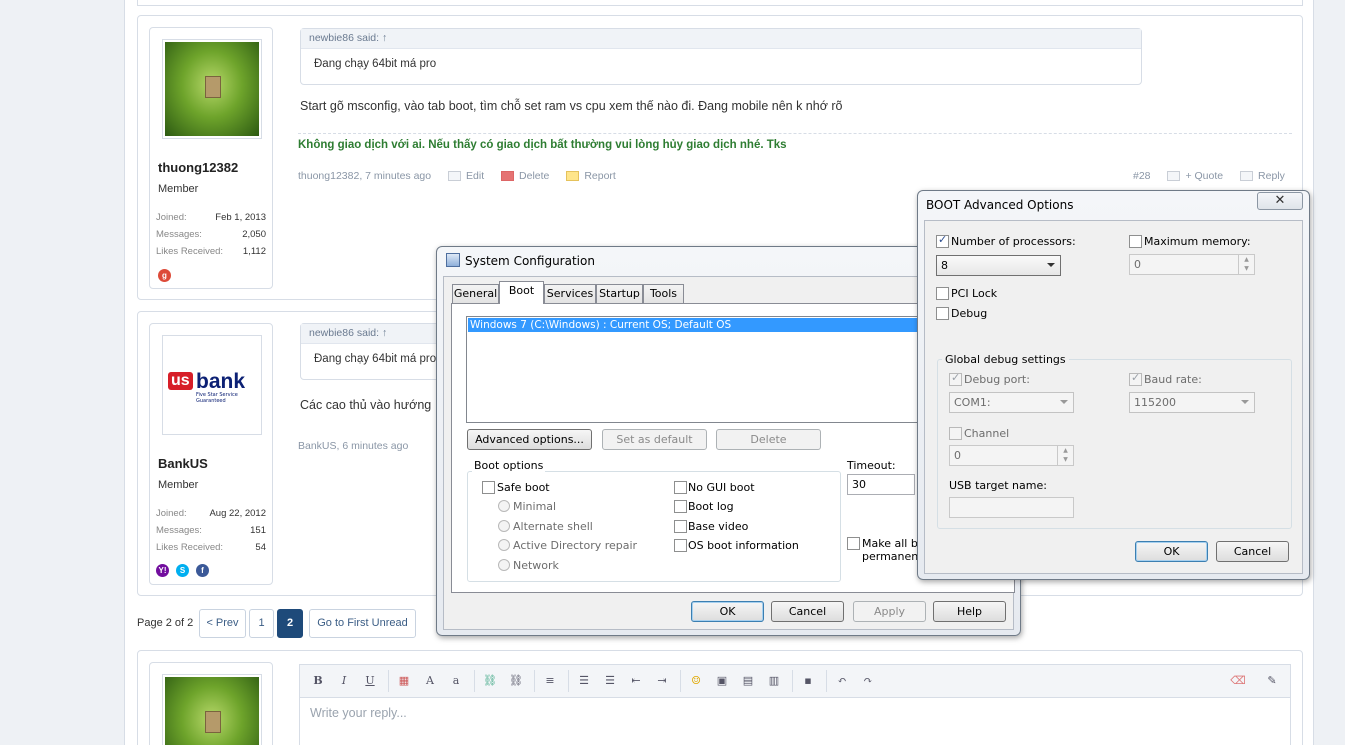 This screenshot has height=745, width=1345. What do you see at coordinates (1011, 402) in the screenshot?
I see `debug-port-select: COM1:` at bounding box center [1011, 402].